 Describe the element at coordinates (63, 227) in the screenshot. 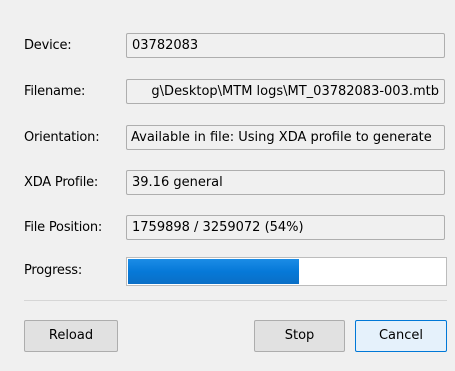

I see `file-position-label: File Position:` at that location.